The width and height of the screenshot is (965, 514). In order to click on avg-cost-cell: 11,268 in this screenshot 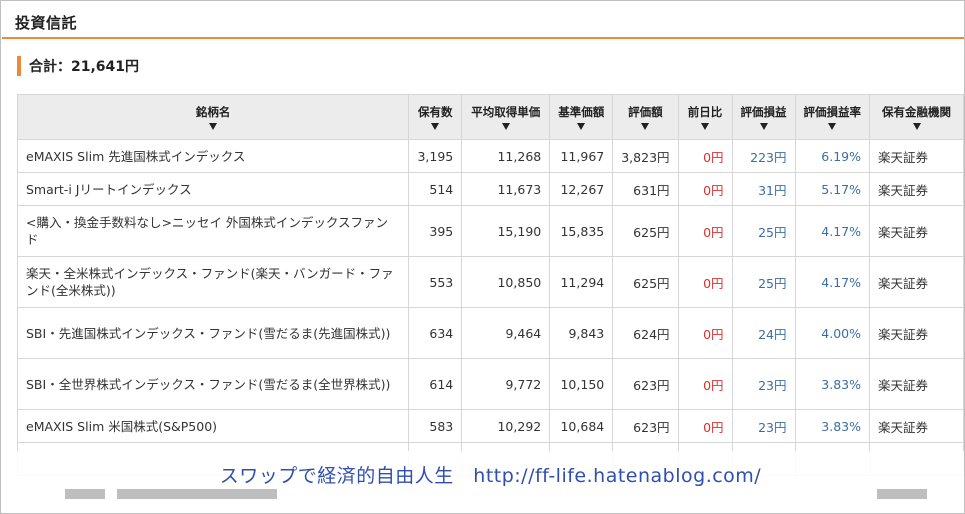, I will do `click(506, 156)`.